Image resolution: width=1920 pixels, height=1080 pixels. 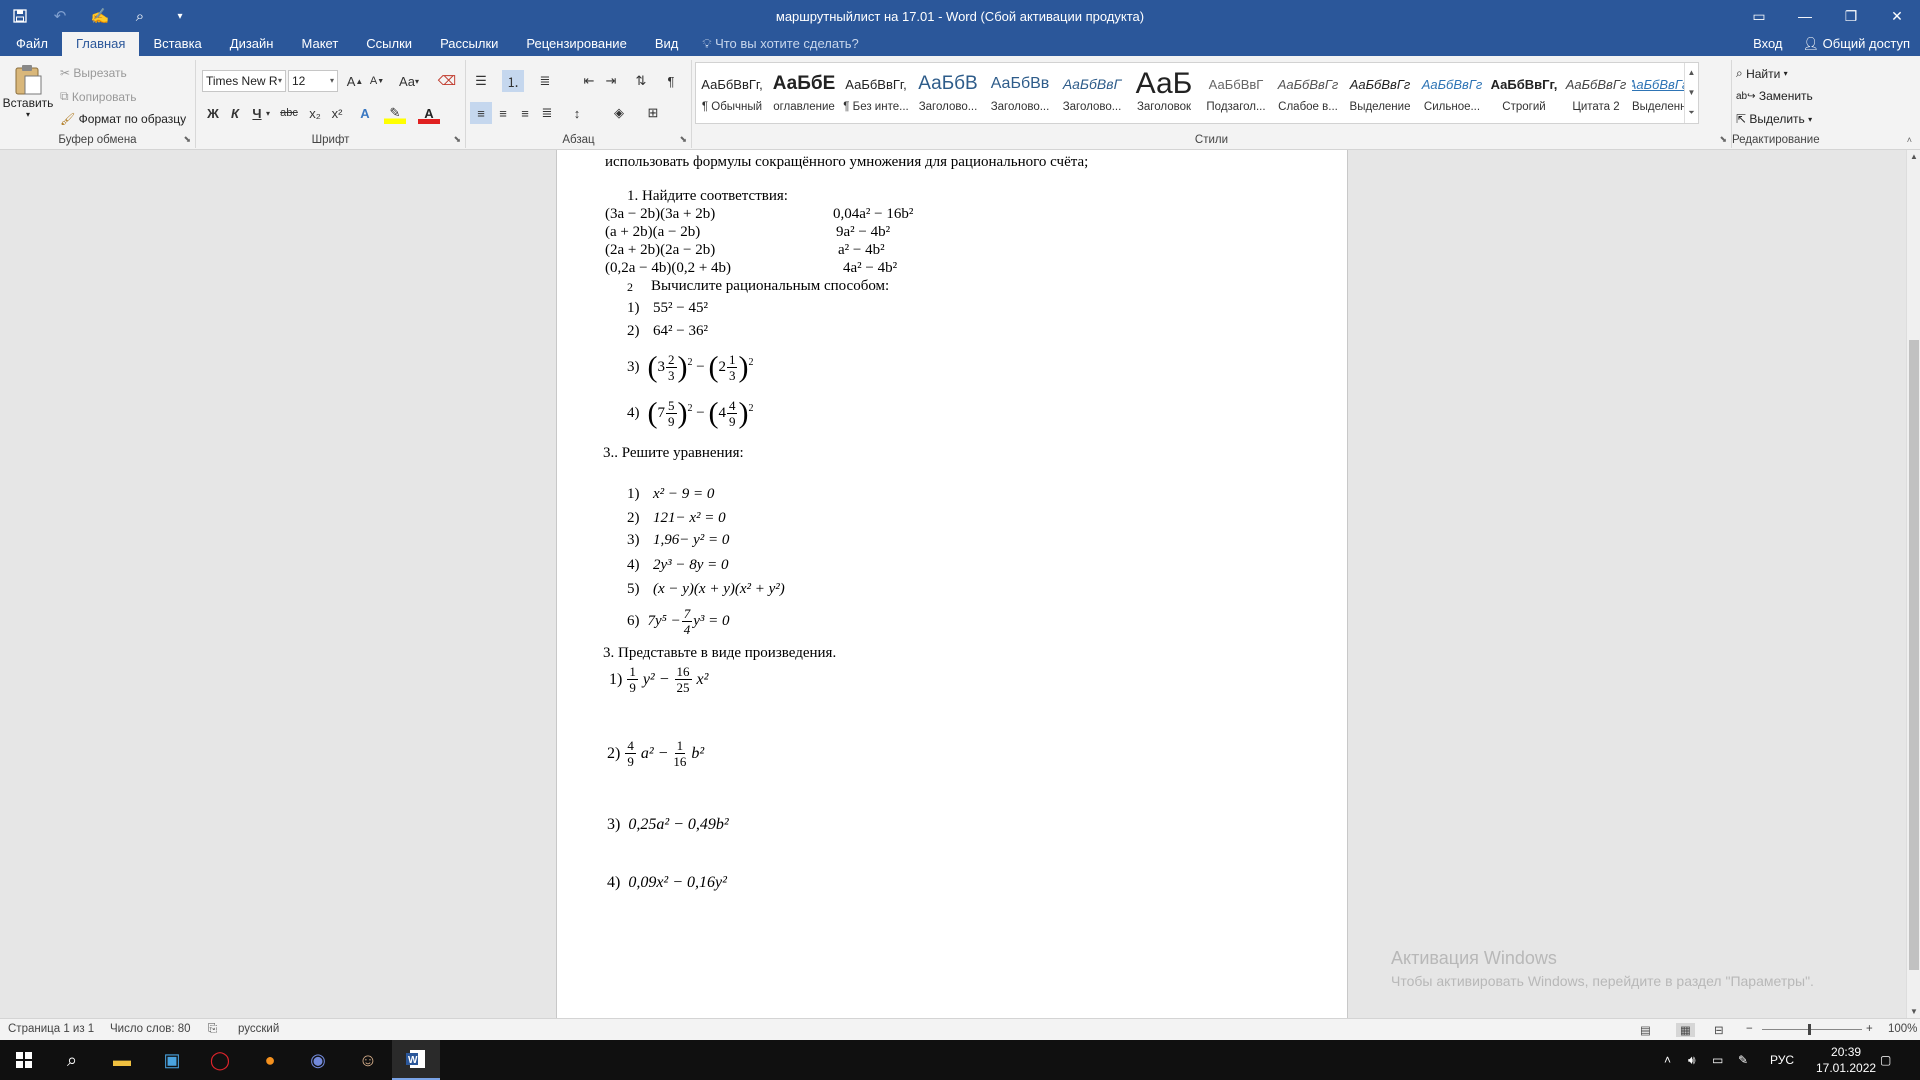 What do you see at coordinates (1856, 44) in the screenshot?
I see `share-button: 👤︎ Общий доступ` at bounding box center [1856, 44].